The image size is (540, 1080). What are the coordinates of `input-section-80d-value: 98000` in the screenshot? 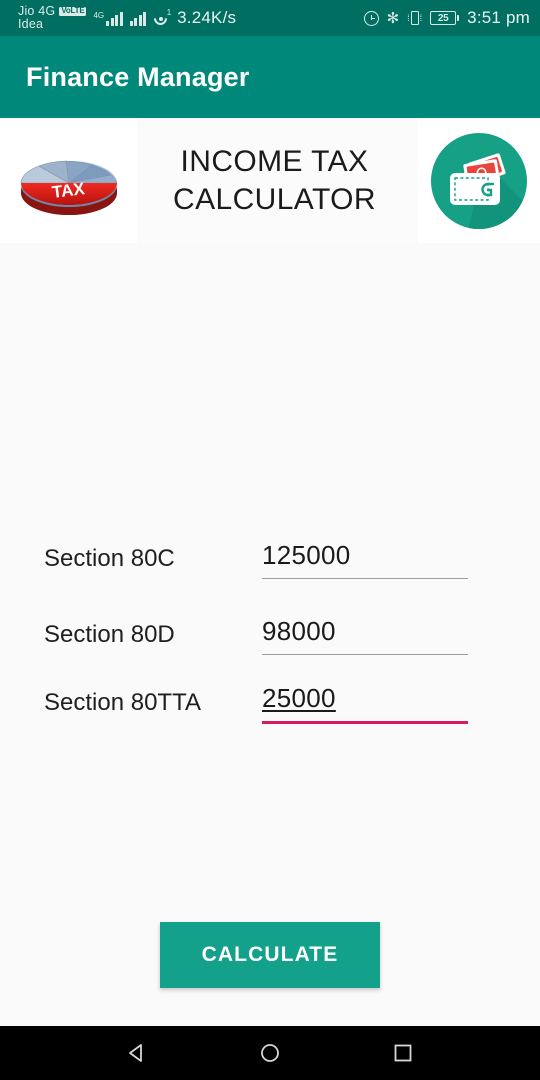 It's located at (365, 635).